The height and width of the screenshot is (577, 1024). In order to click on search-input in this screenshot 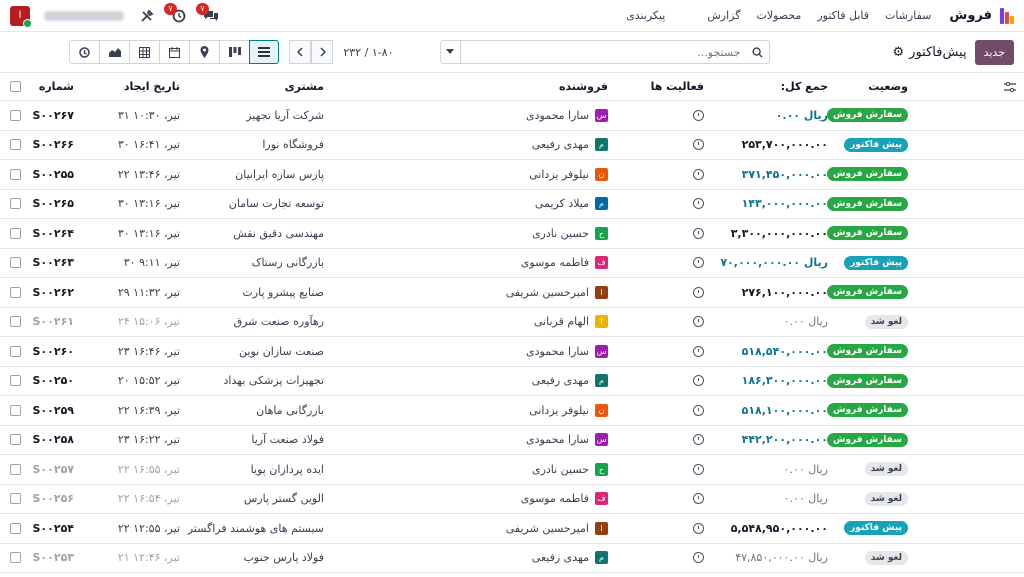, I will do `click(603, 52)`.